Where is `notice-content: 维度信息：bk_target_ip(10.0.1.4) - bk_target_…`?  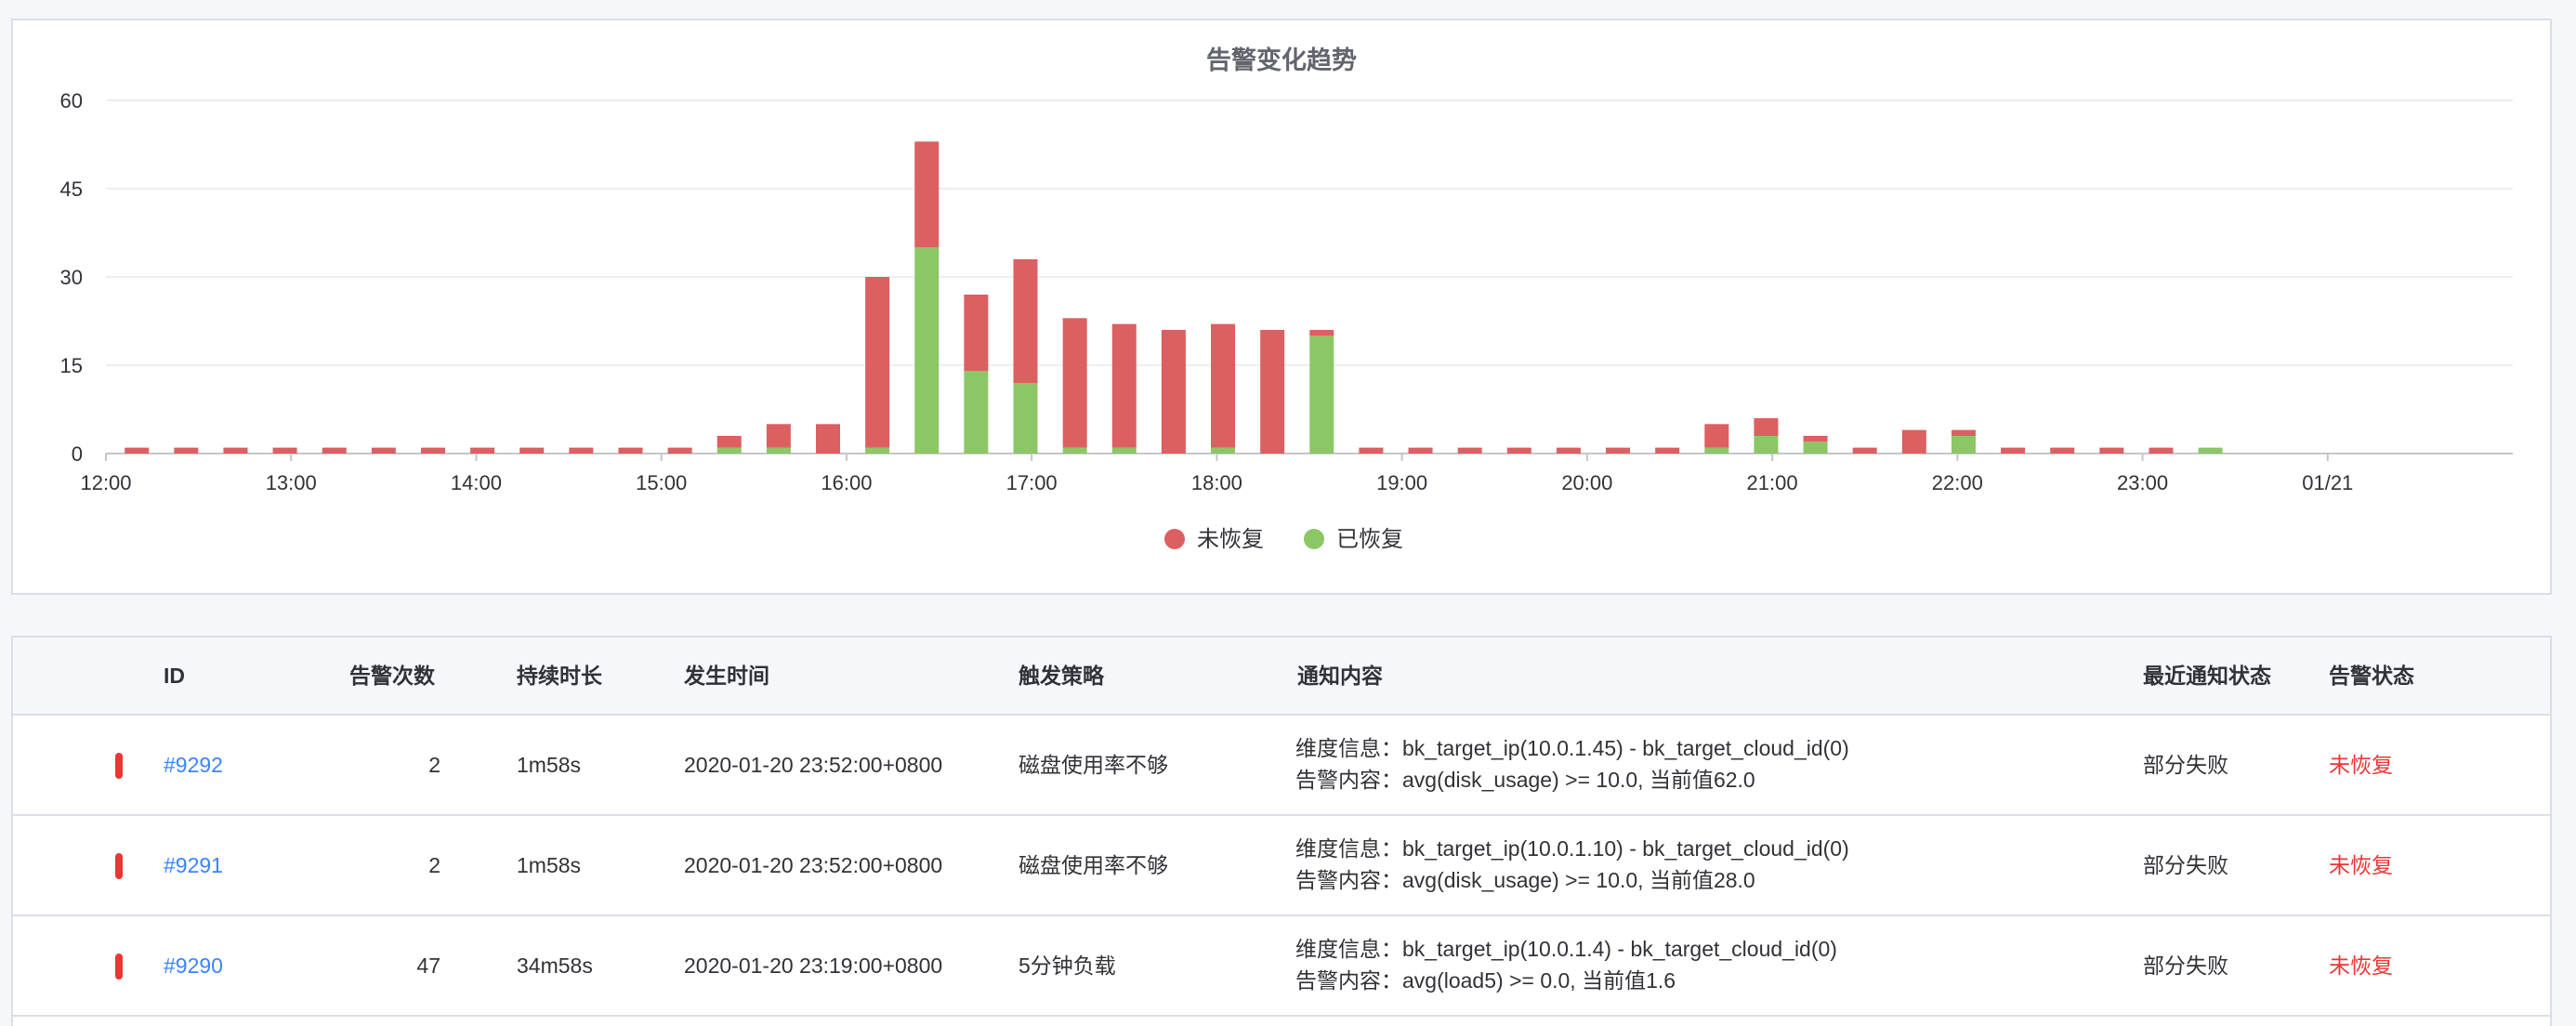 notice-content: 维度信息：bk_target_ip(10.0.1.4) - bk_target_… is located at coordinates (1566, 965).